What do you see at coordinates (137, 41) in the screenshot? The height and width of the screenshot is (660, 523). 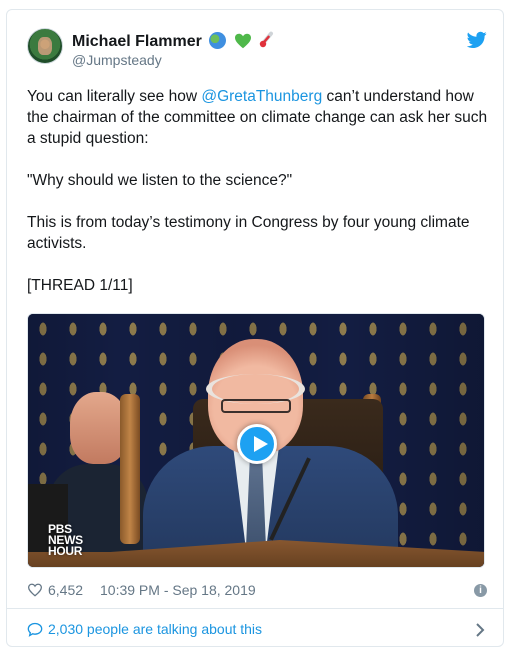 I see `author-name: Michael Flammer` at bounding box center [137, 41].